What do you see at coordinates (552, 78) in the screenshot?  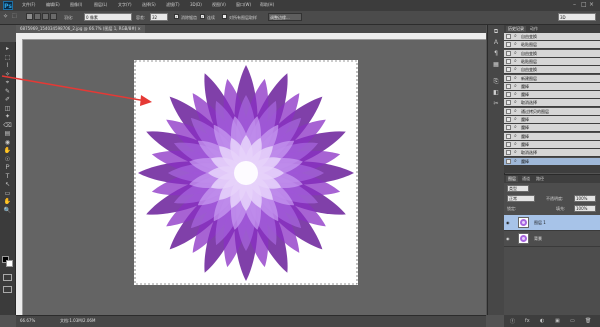 I see `history-item: ⌕ 新建图层` at bounding box center [552, 78].